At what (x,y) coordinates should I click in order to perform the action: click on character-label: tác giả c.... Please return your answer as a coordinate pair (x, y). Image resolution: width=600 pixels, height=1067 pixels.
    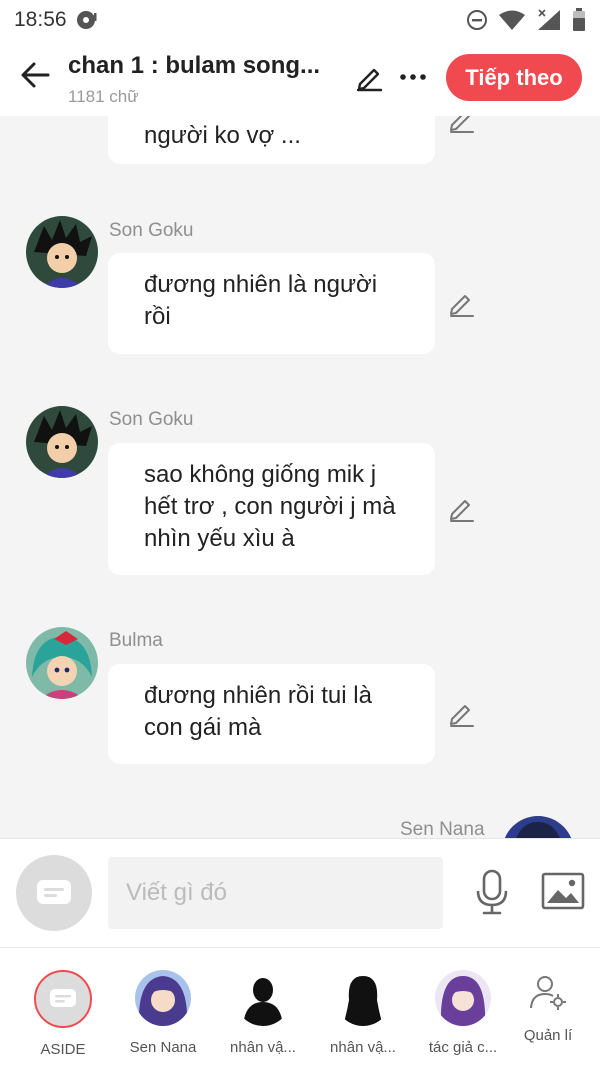
    Looking at the image, I should click on (463, 1047).